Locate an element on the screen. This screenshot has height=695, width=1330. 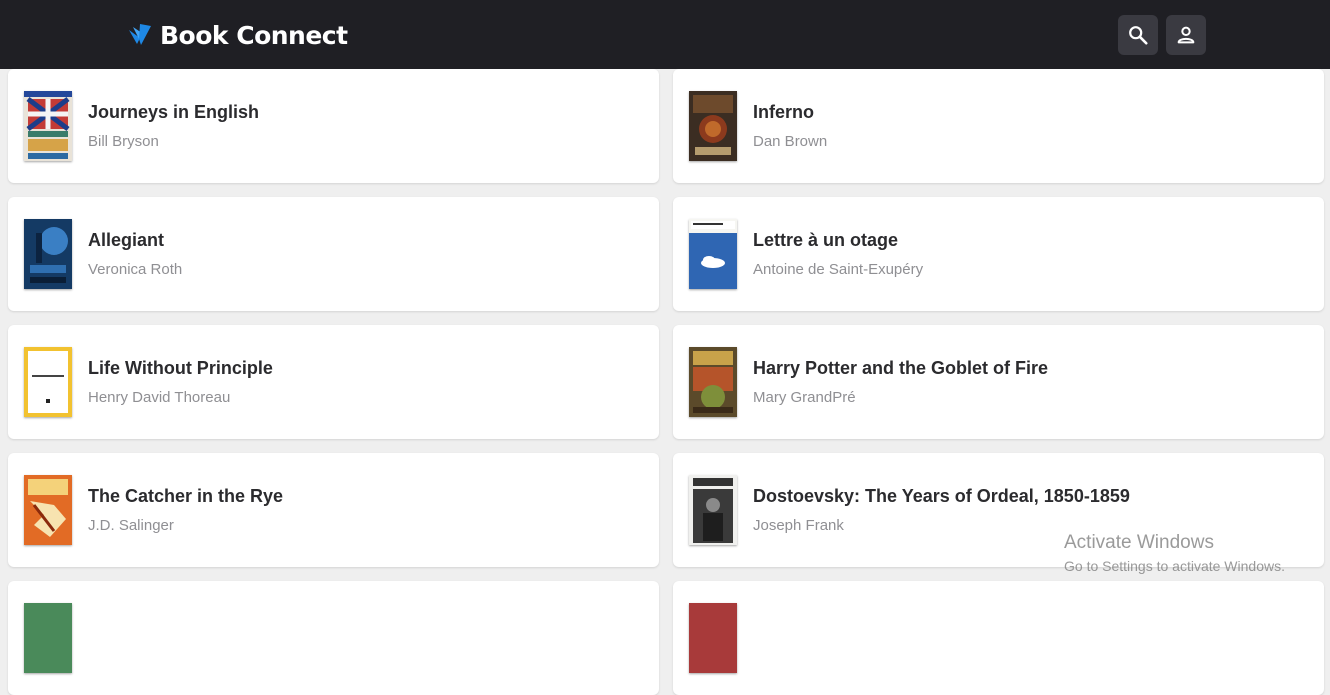
book-card: Allegiant Veronica Roth is located at coordinates (333, 254).